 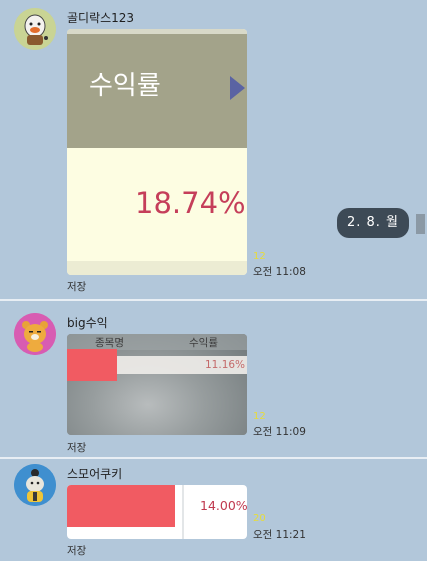 I want to click on return-rate-value: 18.74%, so click(x=190, y=203).